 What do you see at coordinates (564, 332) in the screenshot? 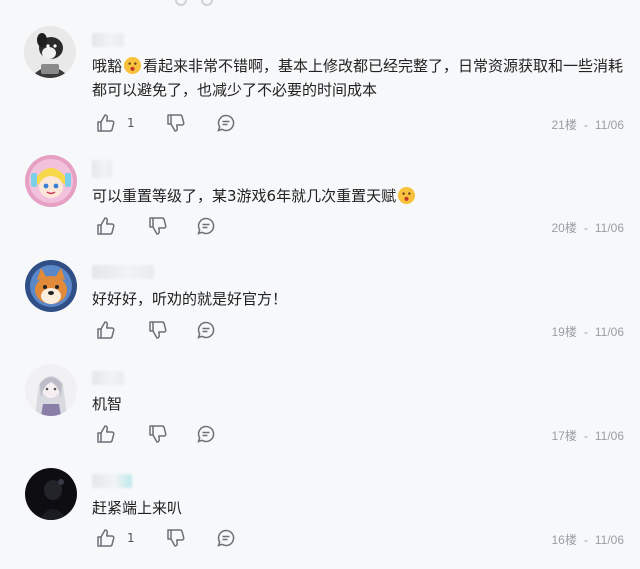
I see `floor-number: 19楼` at bounding box center [564, 332].